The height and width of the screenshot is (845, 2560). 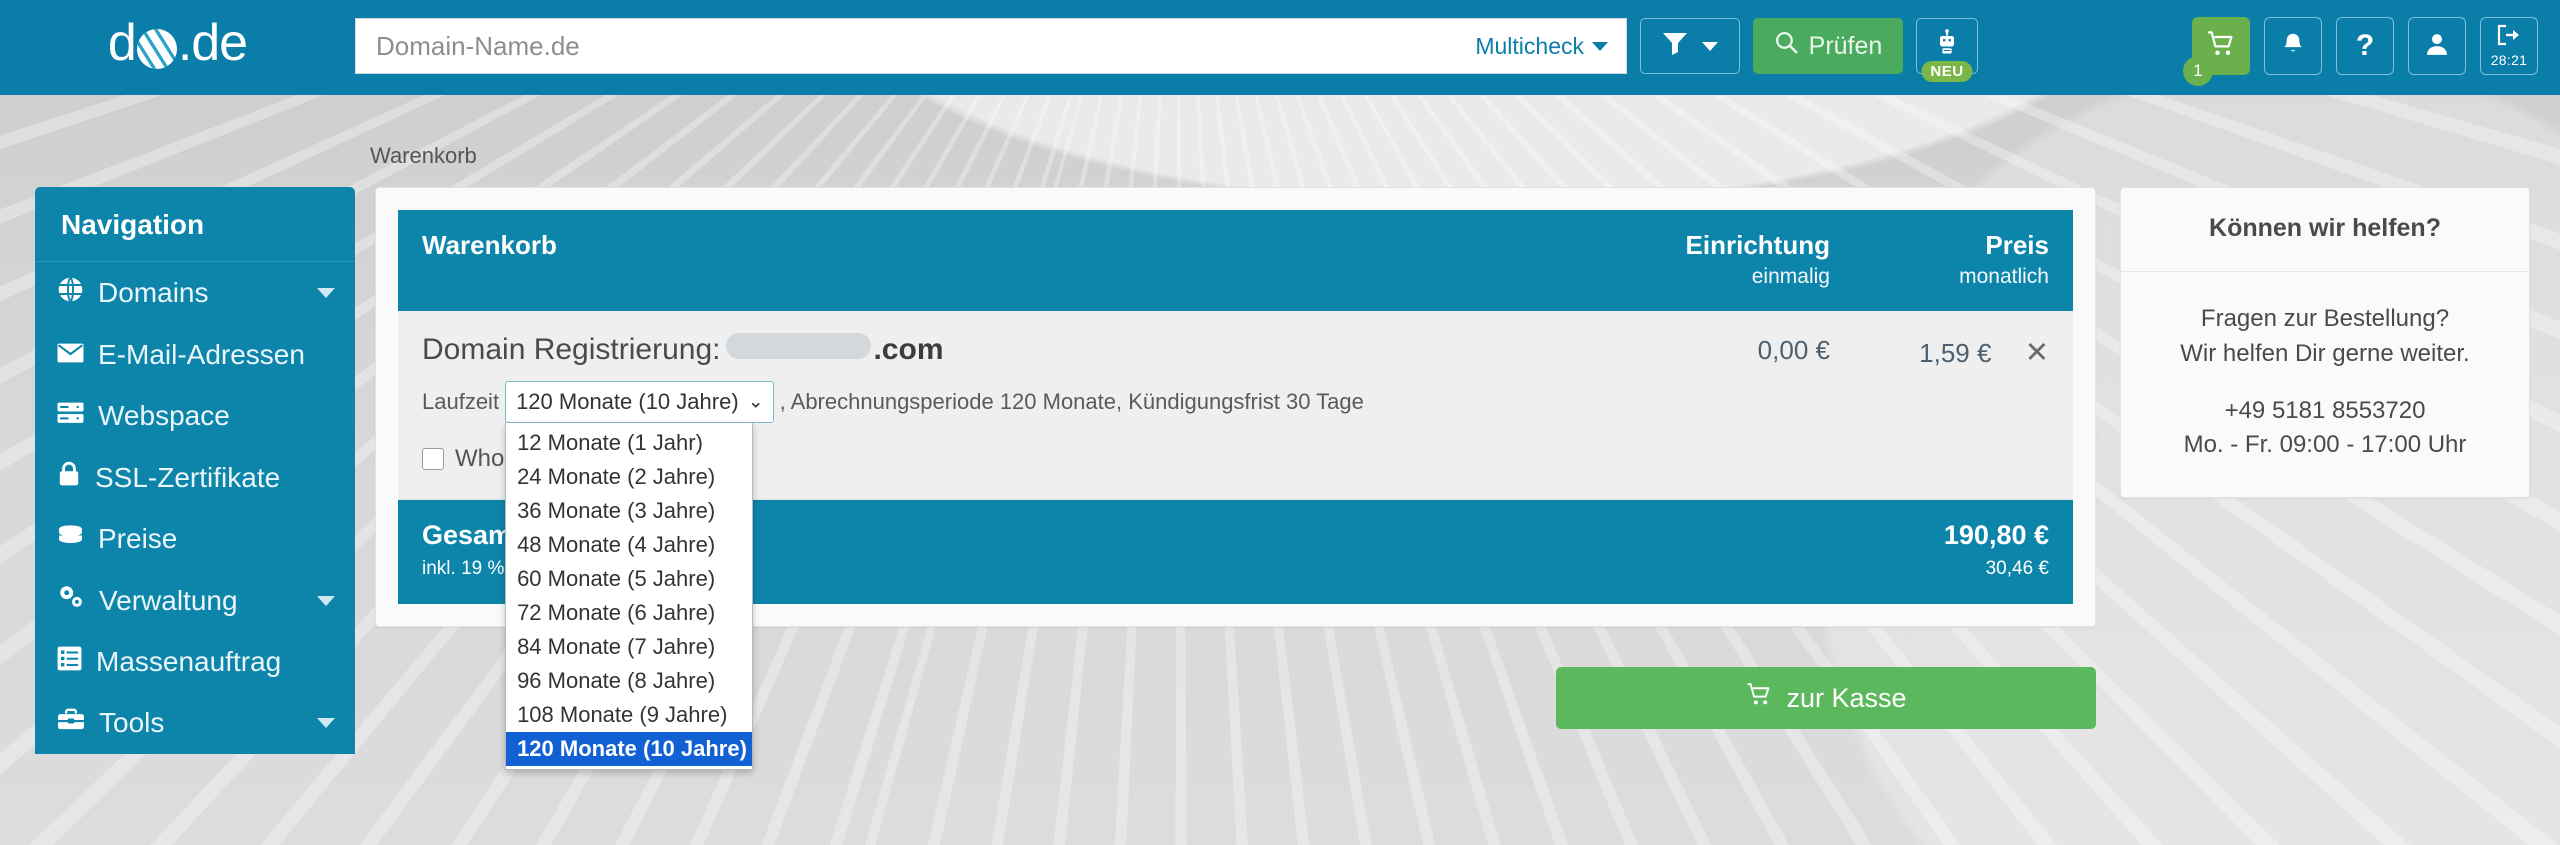 I want to click on term-select: 120 Monate (10 Jahre) ⌄, so click(x=639, y=402).